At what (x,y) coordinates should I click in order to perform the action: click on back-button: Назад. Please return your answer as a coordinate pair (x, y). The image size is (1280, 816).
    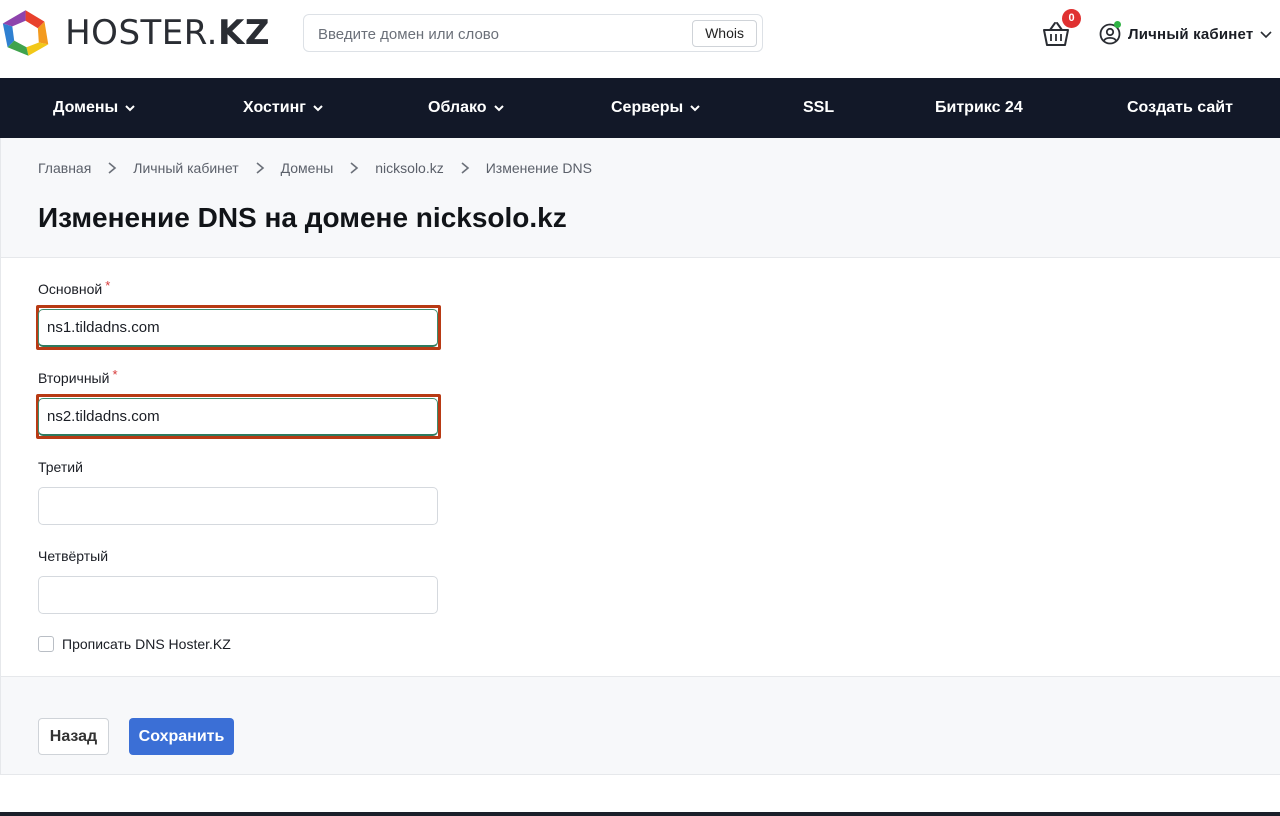
    Looking at the image, I should click on (73, 736).